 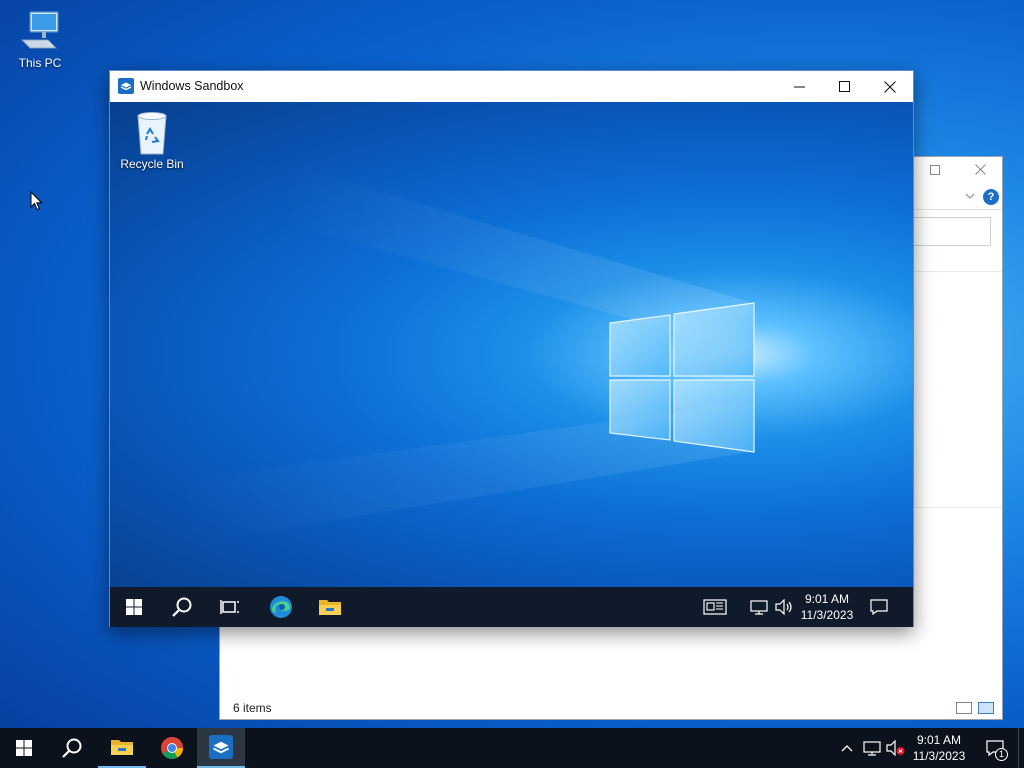 I want to click on chevron-up-icon, so click(x=847, y=748).